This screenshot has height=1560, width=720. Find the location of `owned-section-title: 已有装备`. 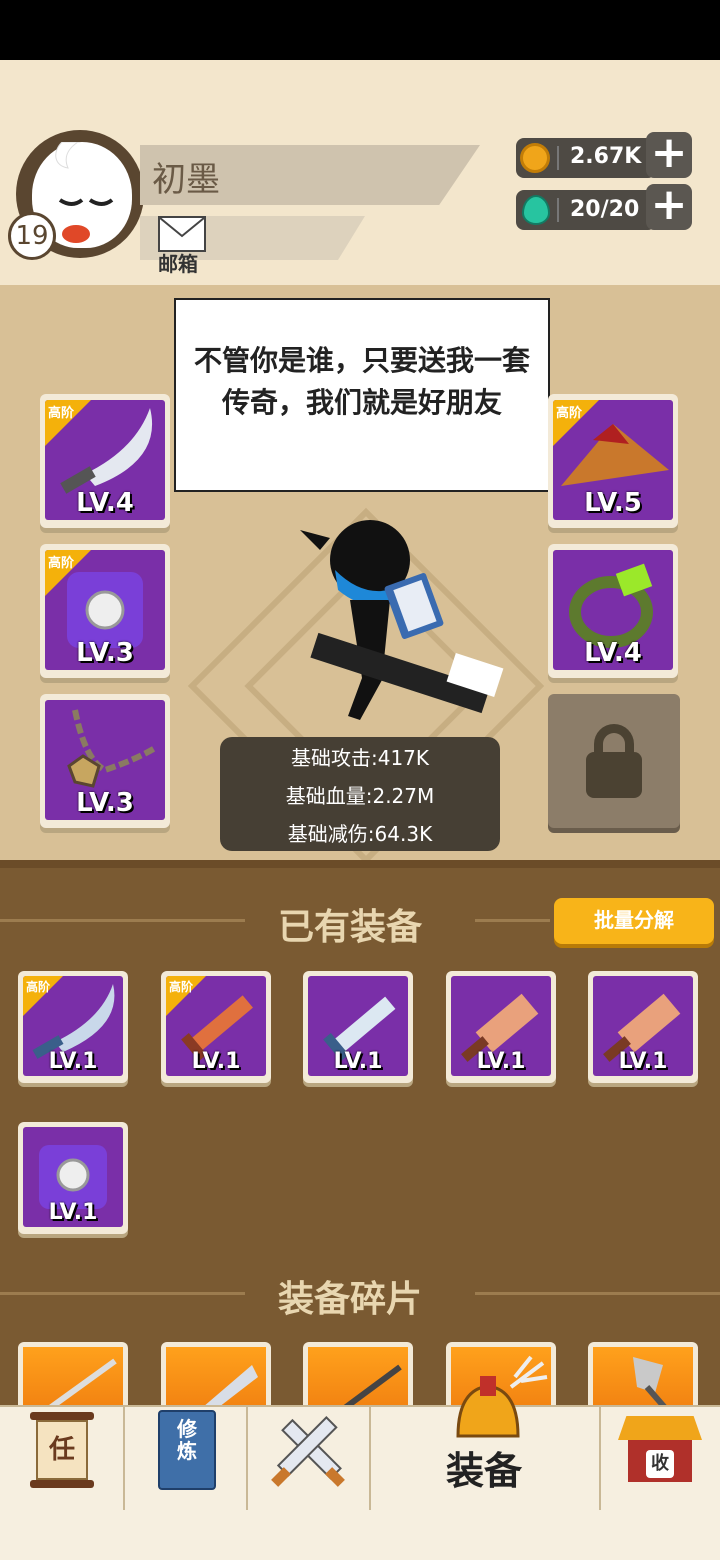

owned-section-title: 已有装备 is located at coordinates (350, 927).